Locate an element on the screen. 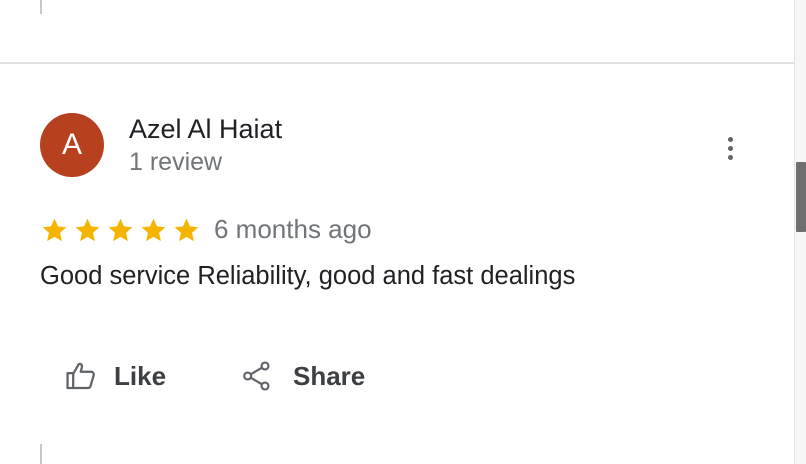  more-options-button is located at coordinates (730, 148).